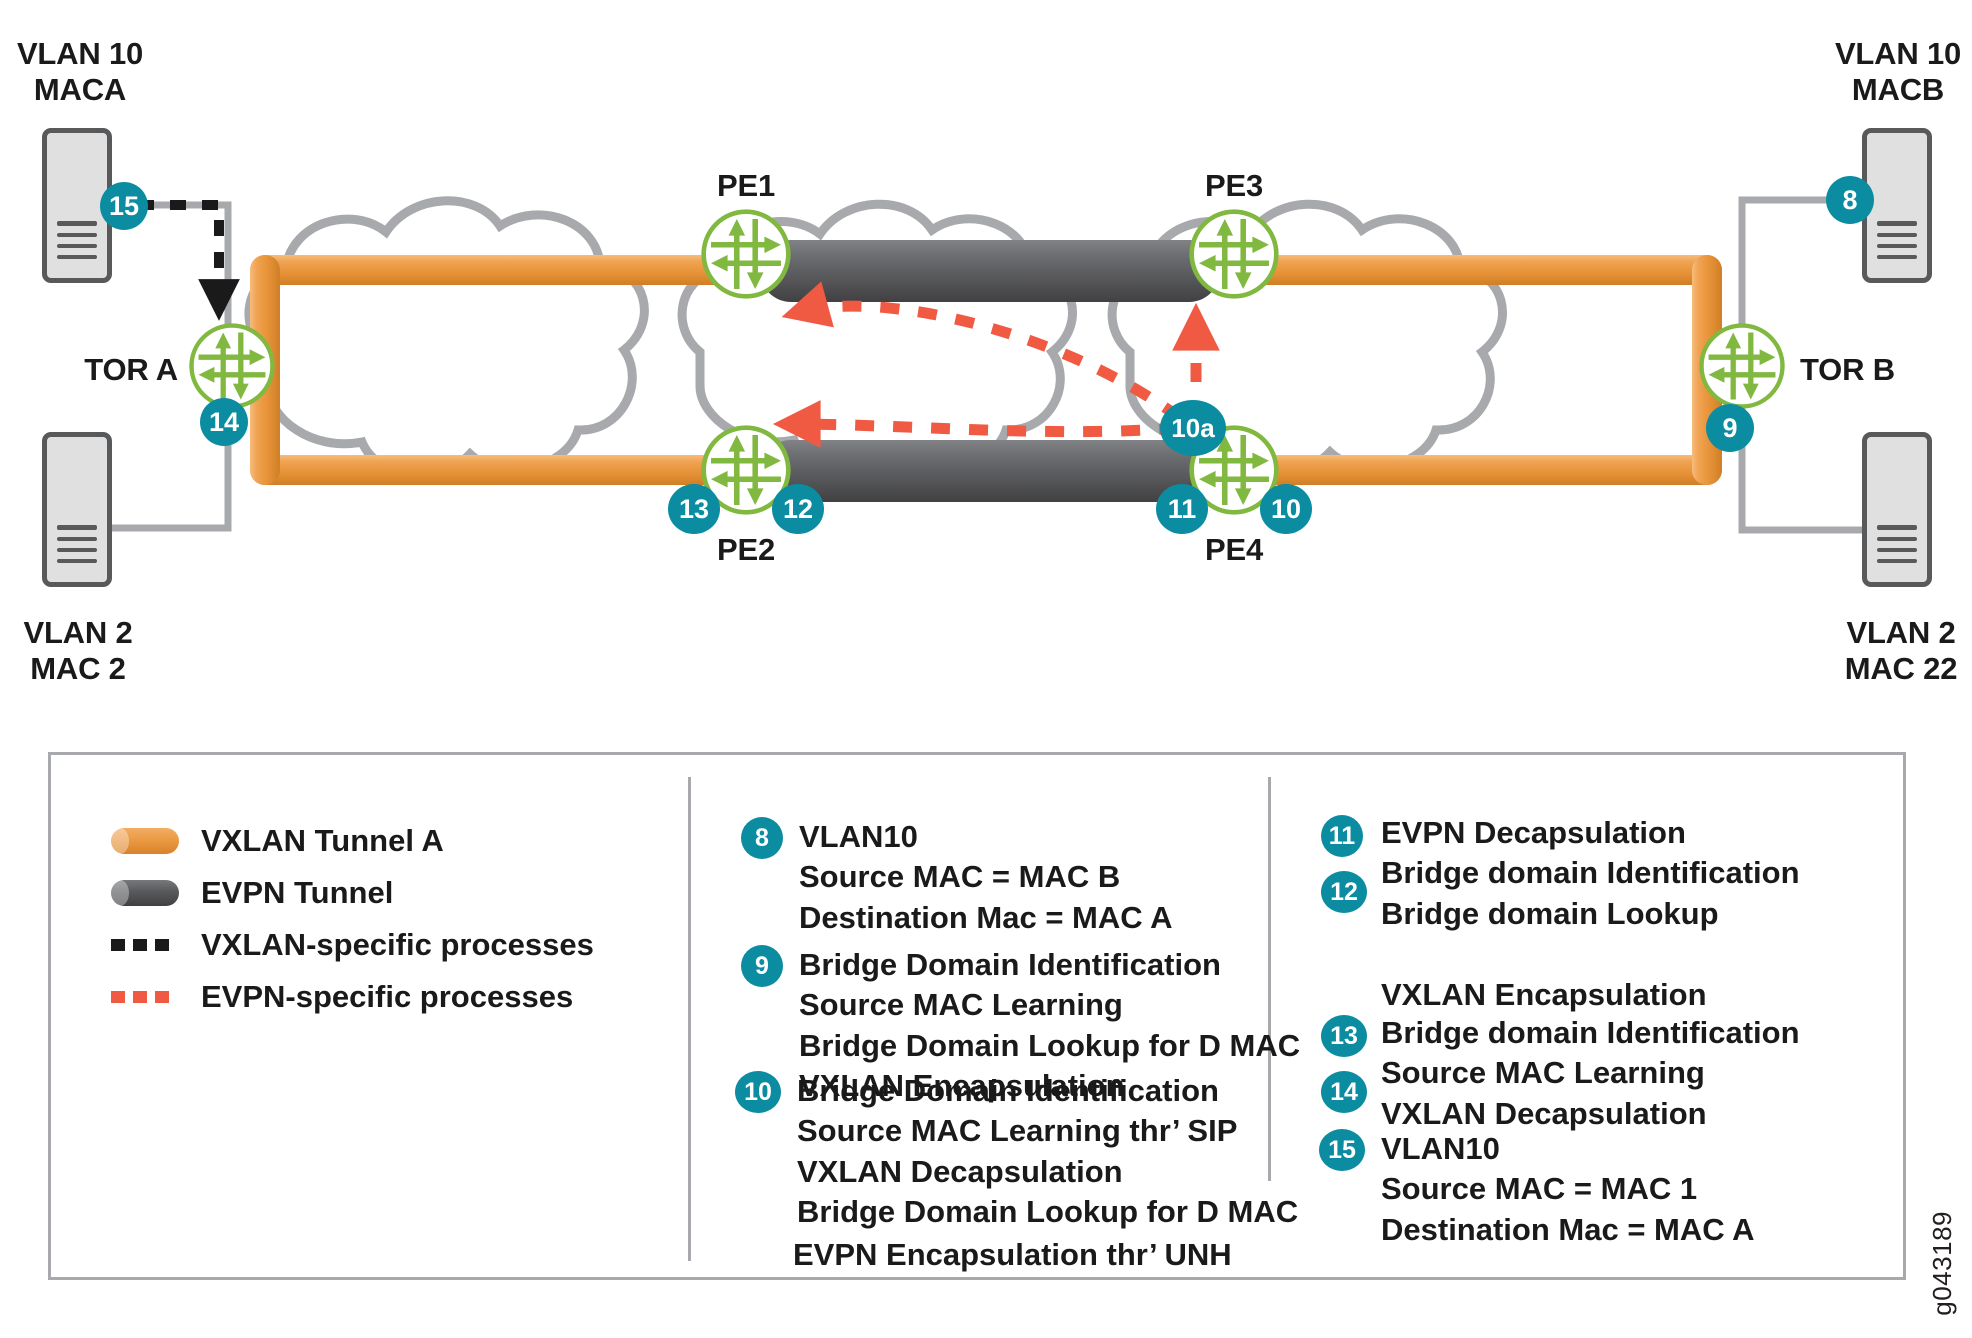 The image size is (1972, 1338). What do you see at coordinates (1342, 836) in the screenshot?
I see `note-number-badge: 11` at bounding box center [1342, 836].